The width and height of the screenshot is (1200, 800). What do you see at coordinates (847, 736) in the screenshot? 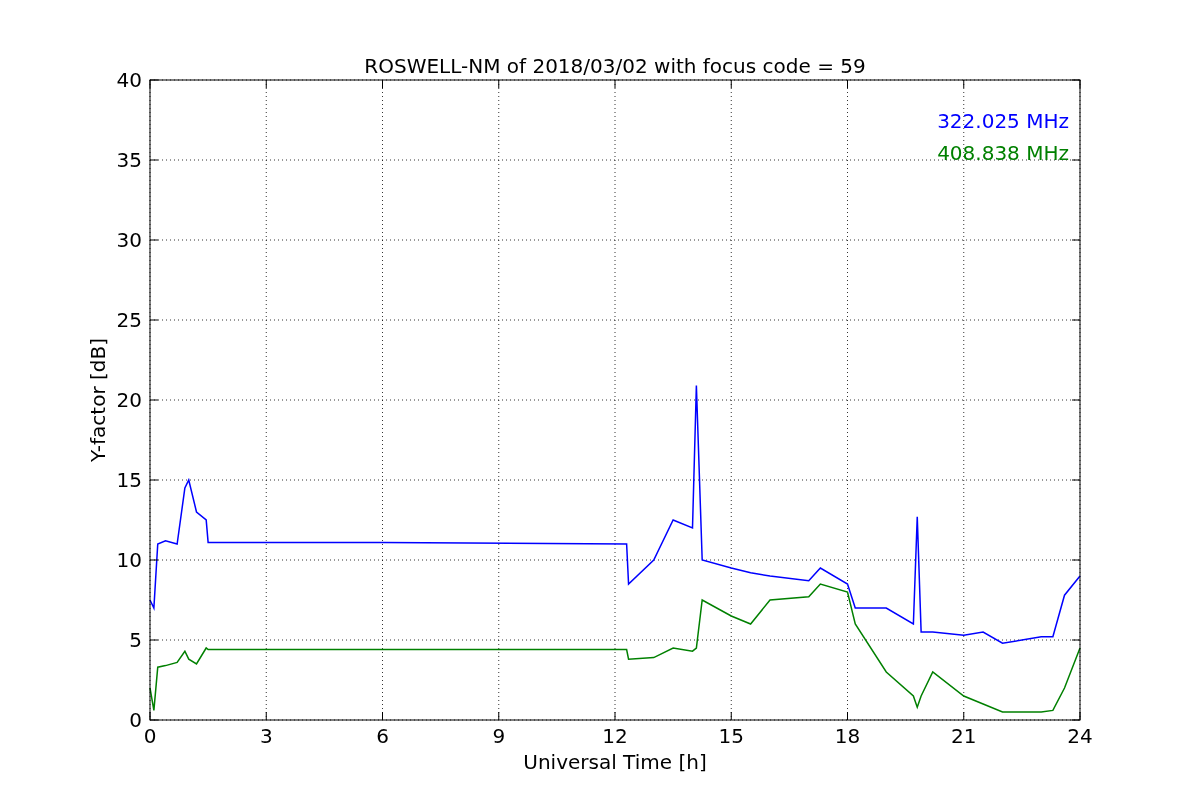
I see `x-tick-label: 18` at bounding box center [847, 736].